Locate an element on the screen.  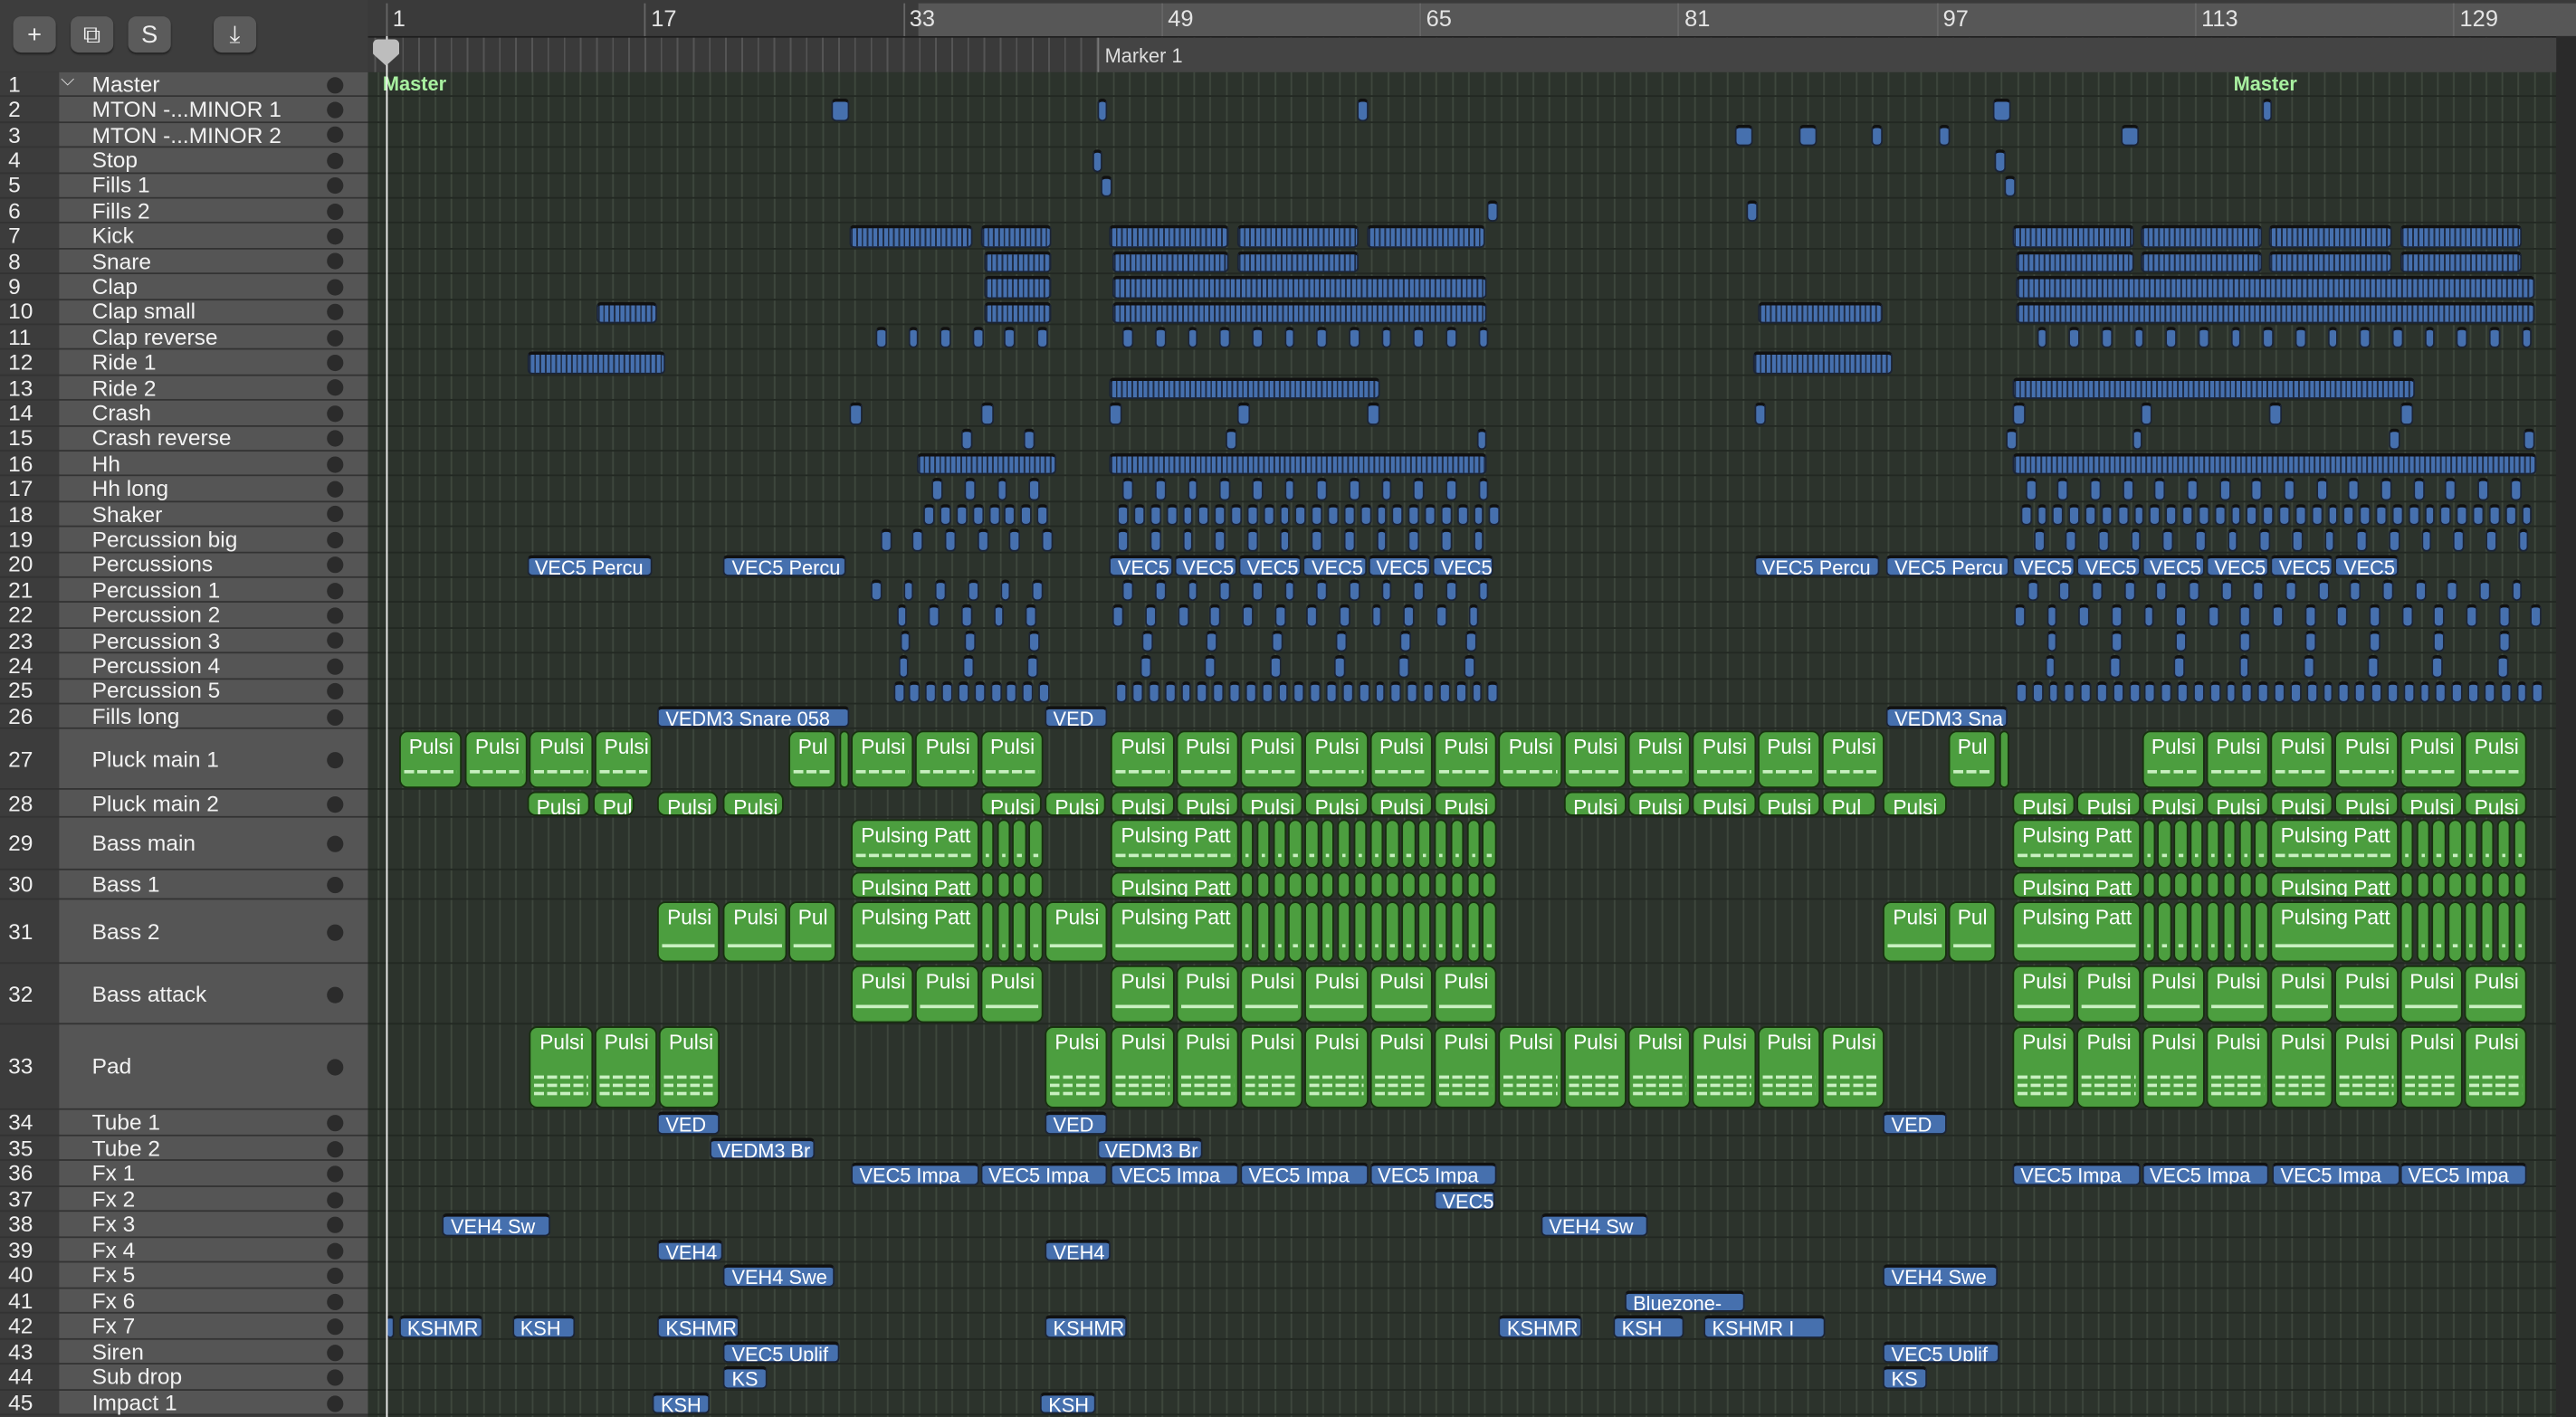
audio-region: VEC5 Uplif is located at coordinates (1941, 1352).